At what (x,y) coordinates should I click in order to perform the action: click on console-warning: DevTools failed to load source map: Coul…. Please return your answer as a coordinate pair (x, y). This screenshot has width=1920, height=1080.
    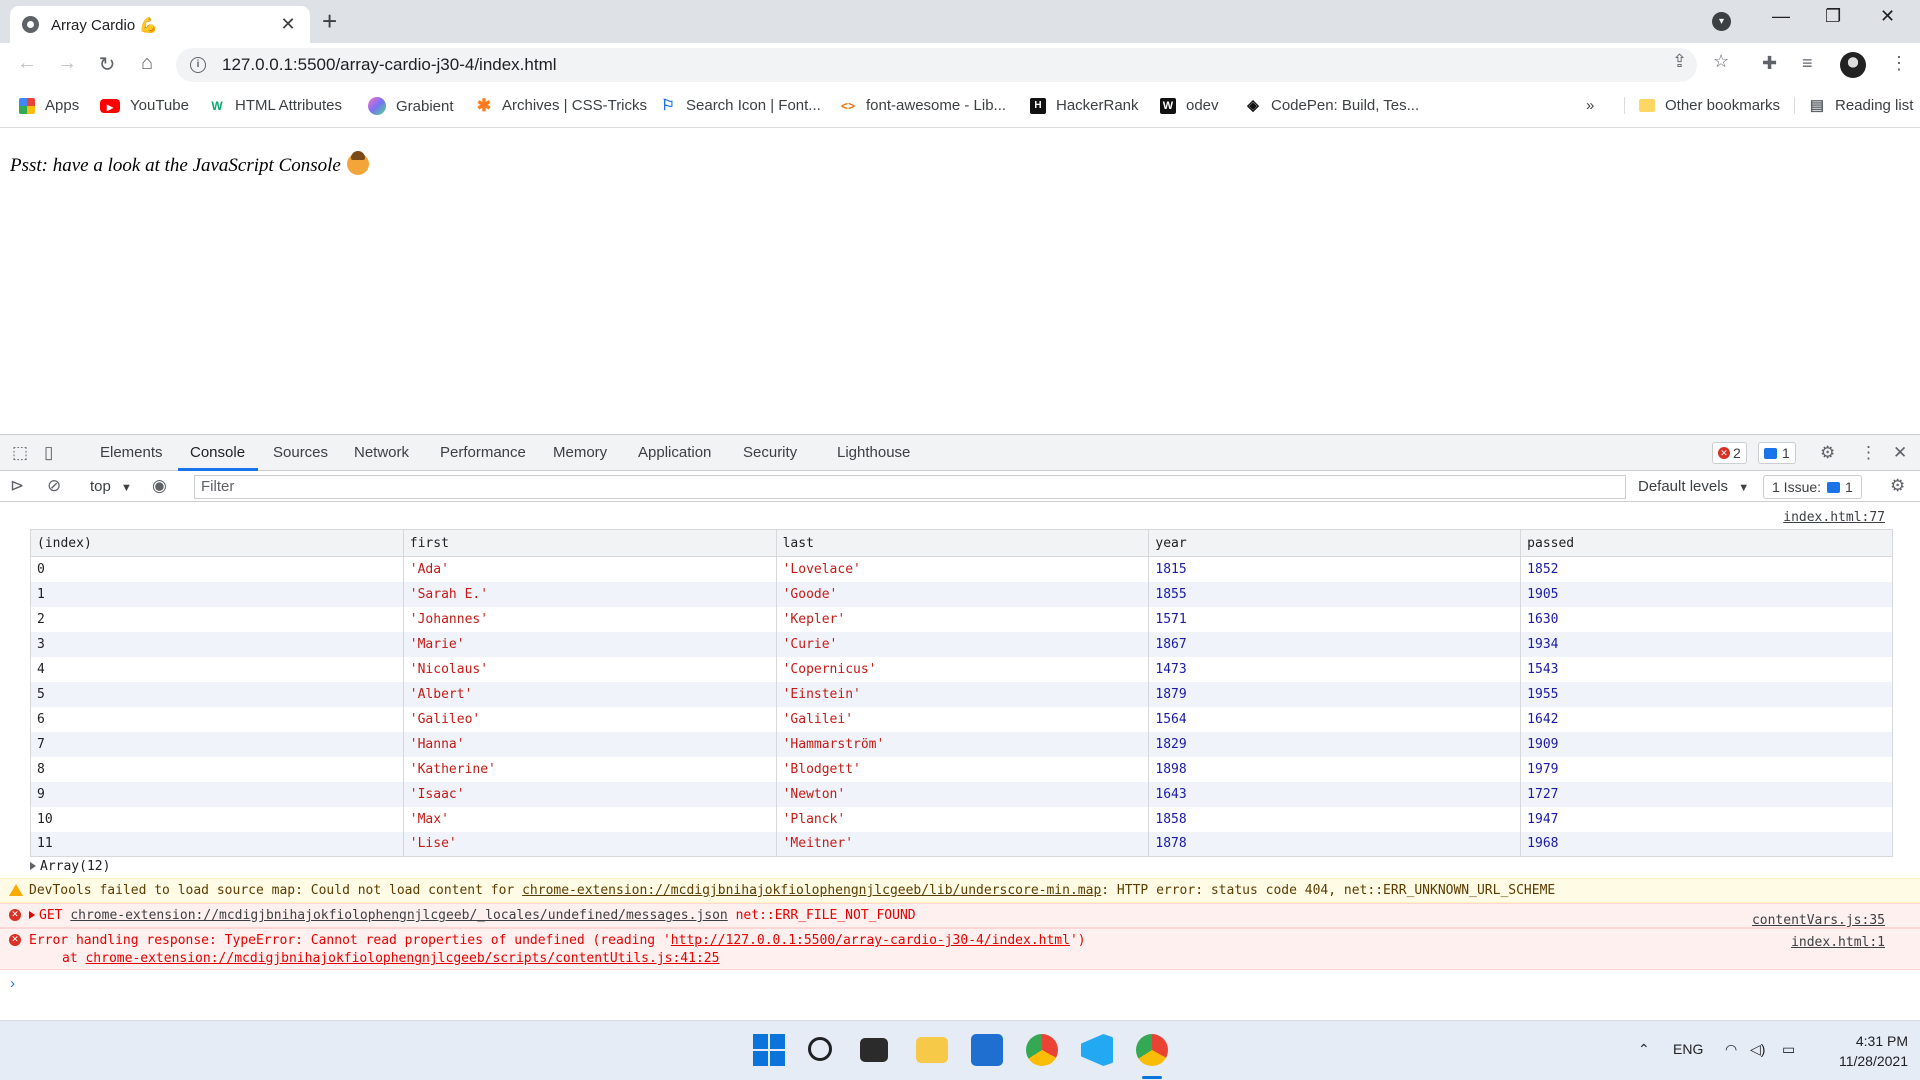
    Looking at the image, I should click on (960, 890).